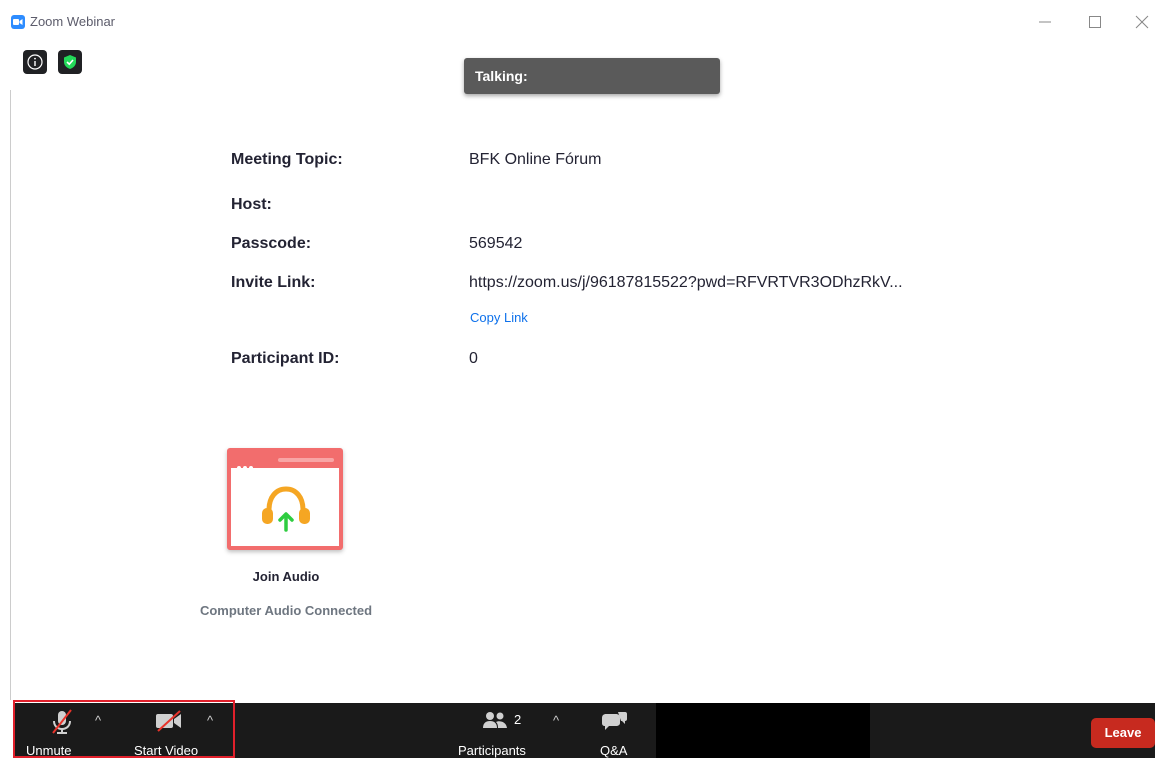  What do you see at coordinates (501, 76) in the screenshot?
I see `talking-label: Talking:` at bounding box center [501, 76].